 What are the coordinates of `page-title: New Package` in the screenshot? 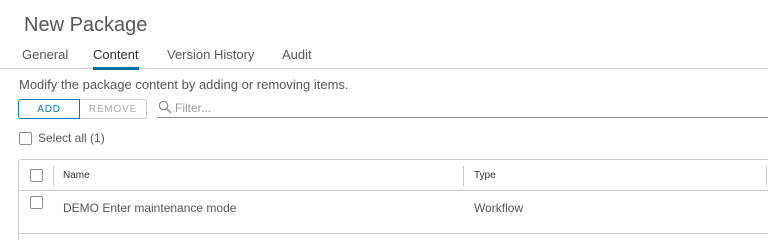 It's located at (86, 25).